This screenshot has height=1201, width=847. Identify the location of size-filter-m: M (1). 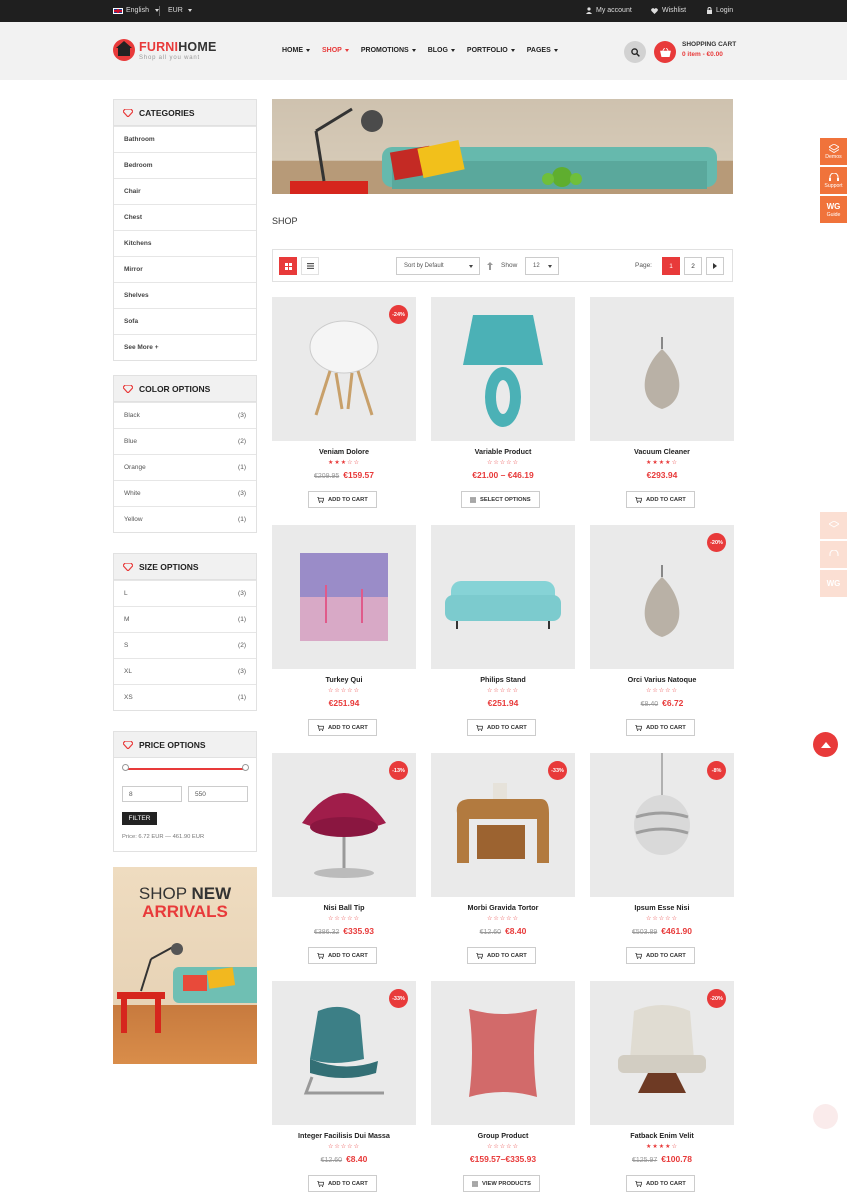
(185, 619).